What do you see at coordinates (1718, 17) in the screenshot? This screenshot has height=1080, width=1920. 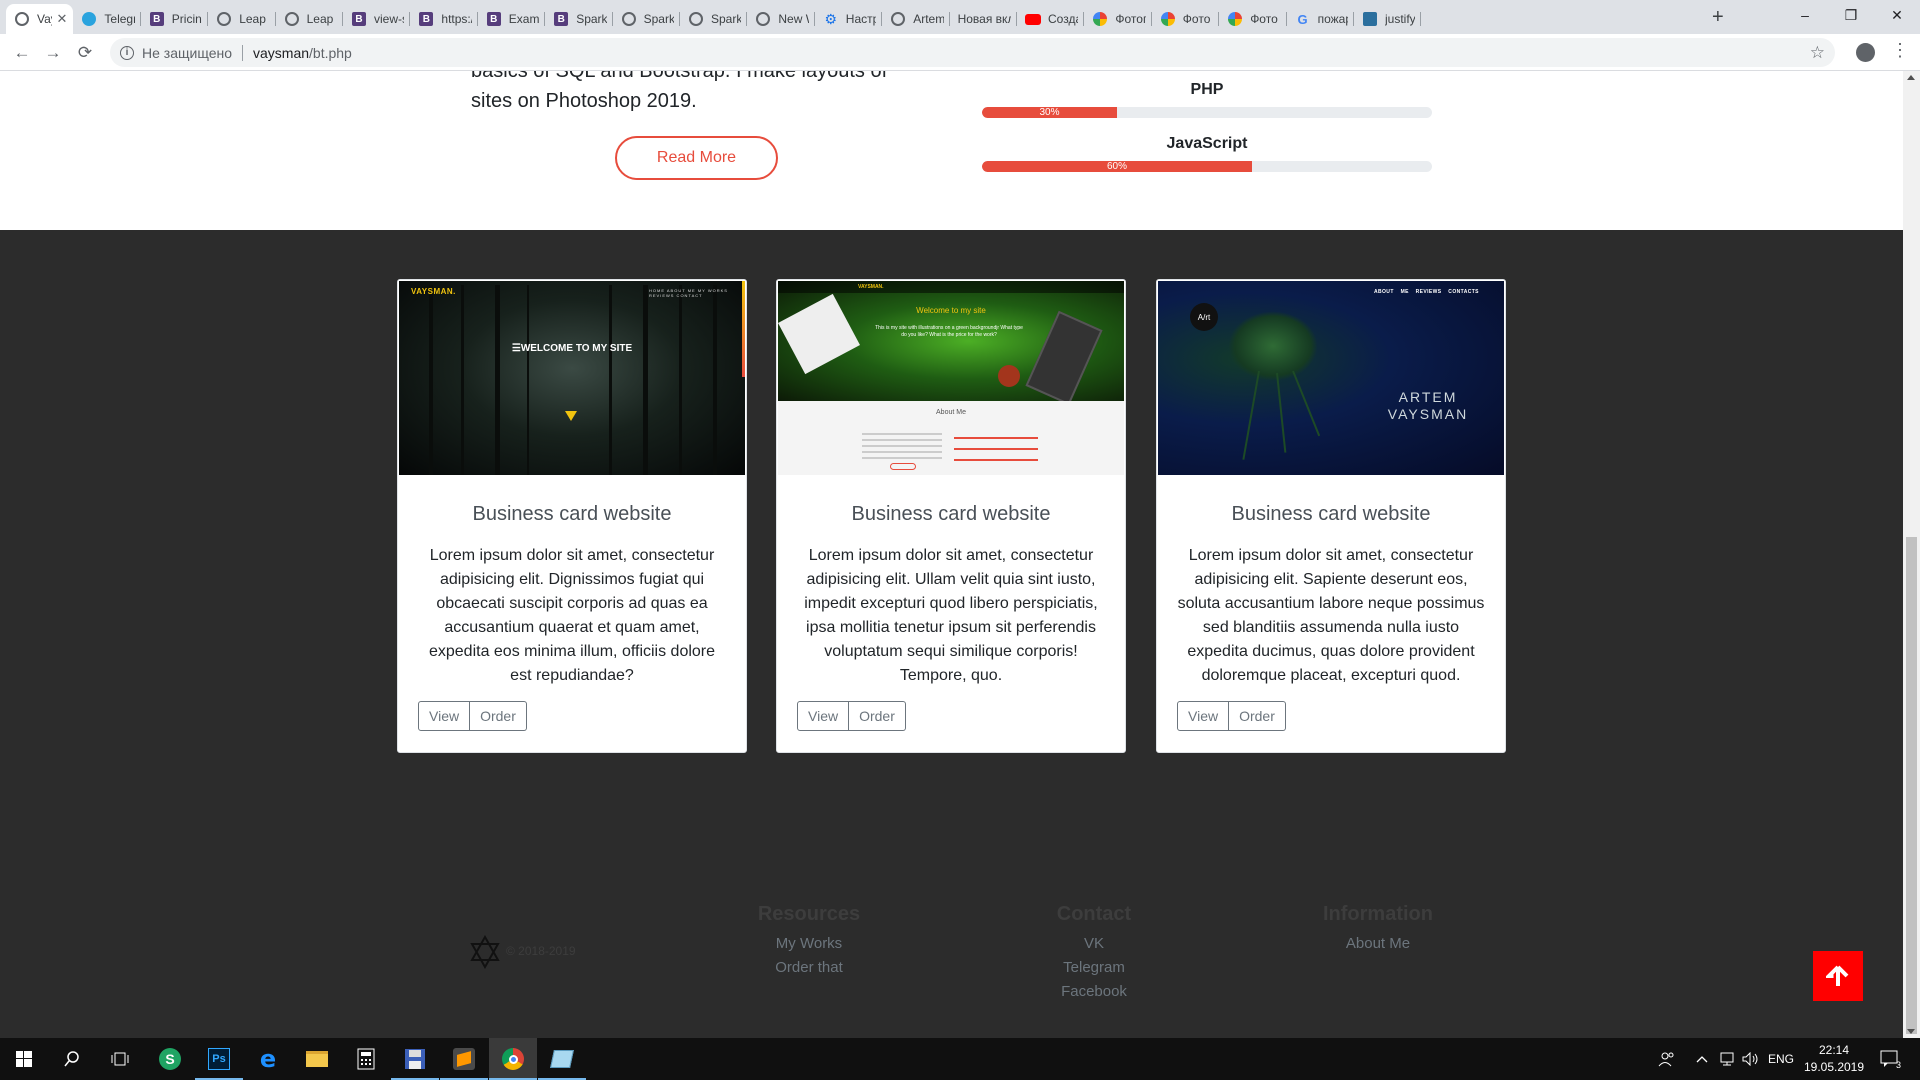 I see `new-tab-button: +` at bounding box center [1718, 17].